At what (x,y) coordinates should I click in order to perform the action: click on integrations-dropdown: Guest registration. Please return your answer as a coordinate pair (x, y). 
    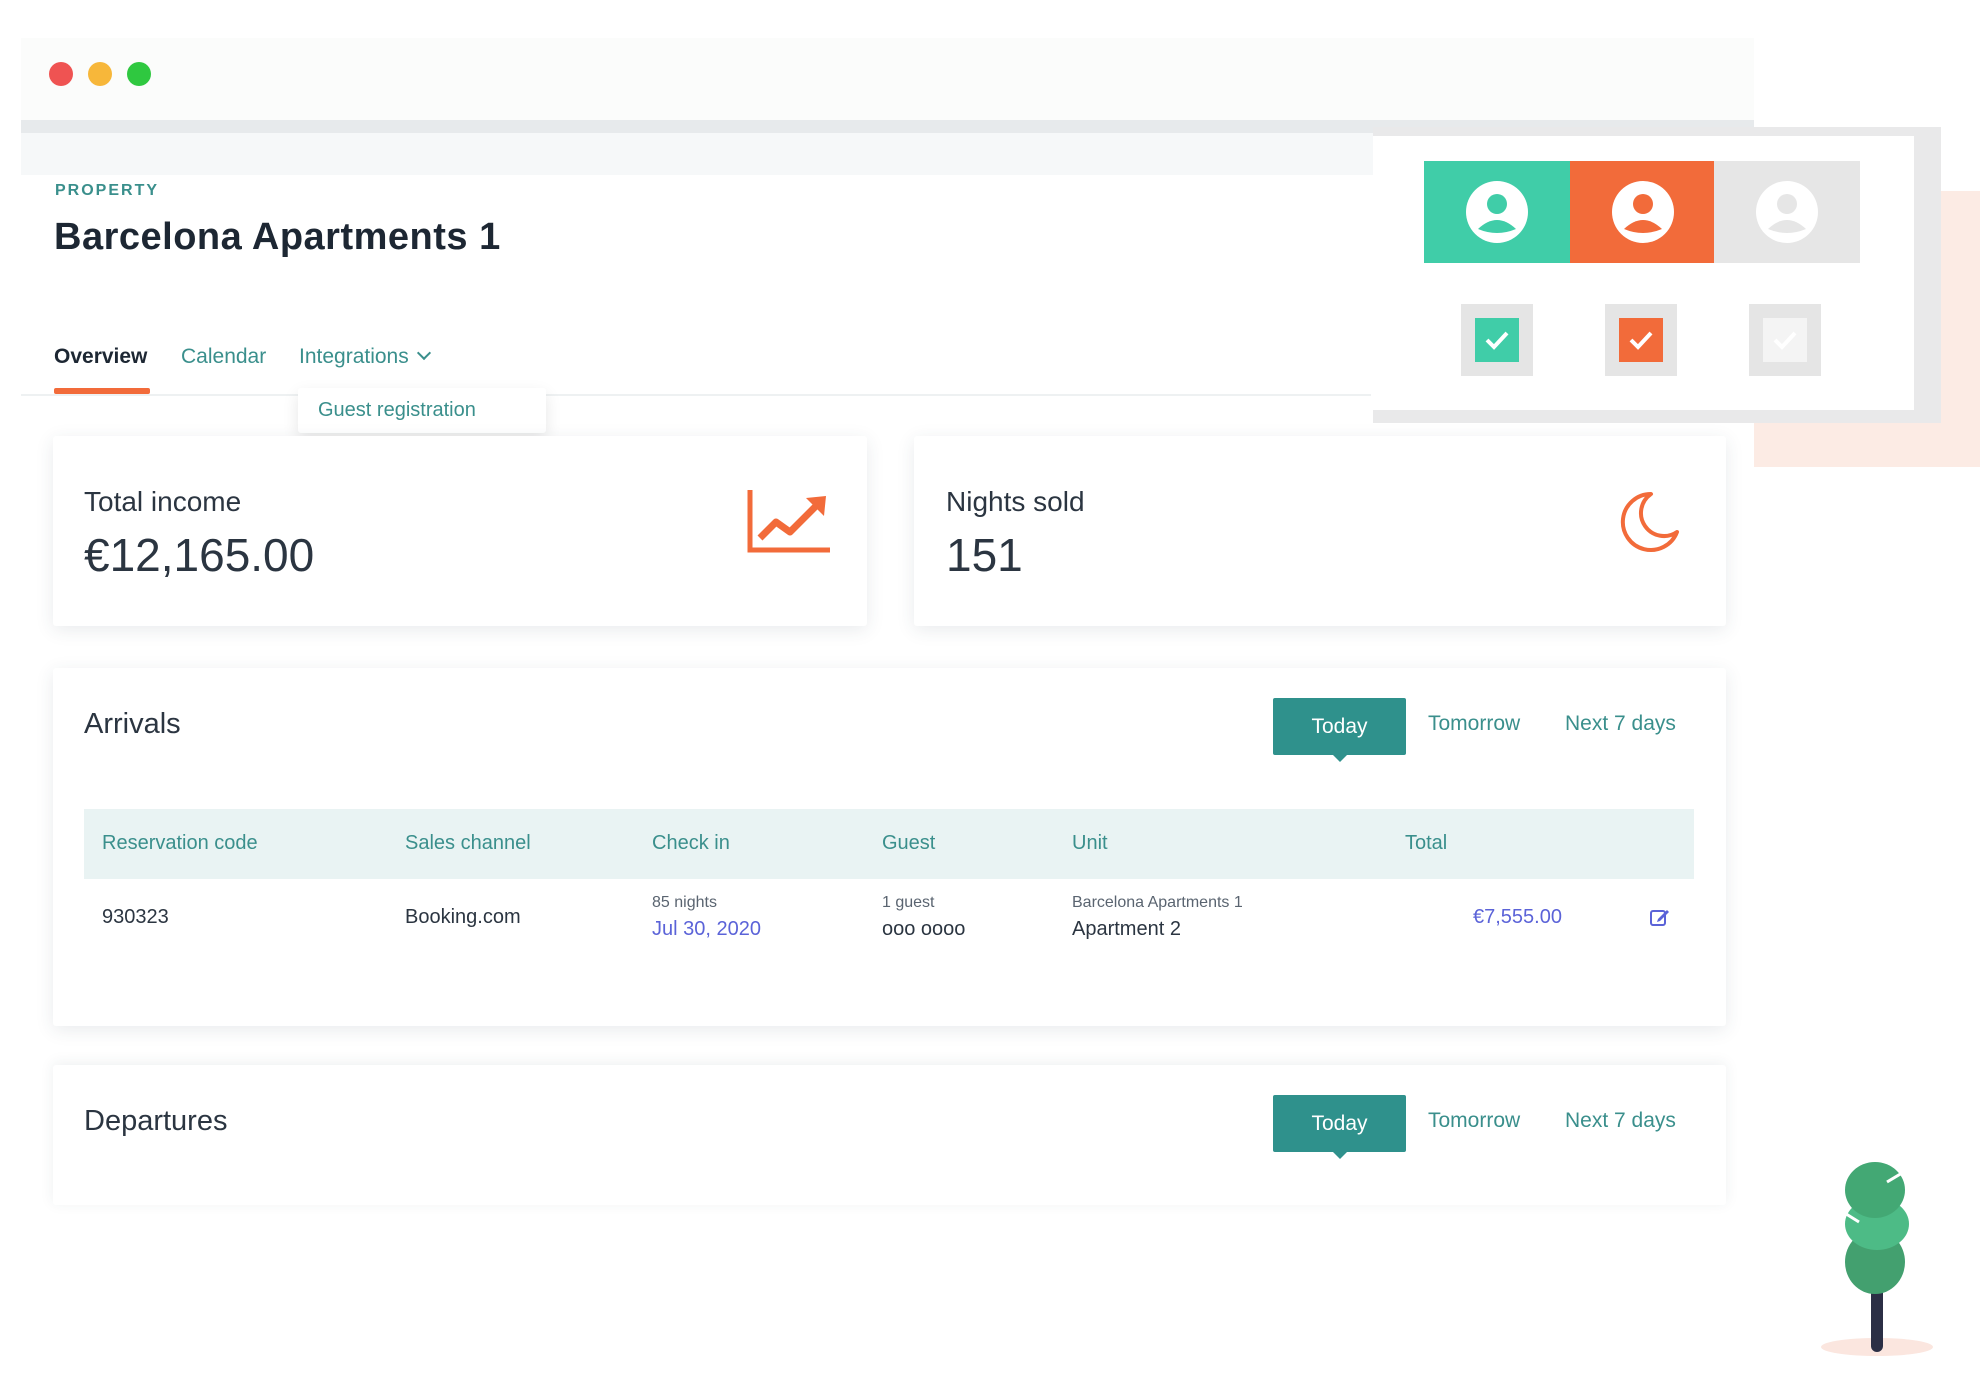
    Looking at the image, I should click on (422, 410).